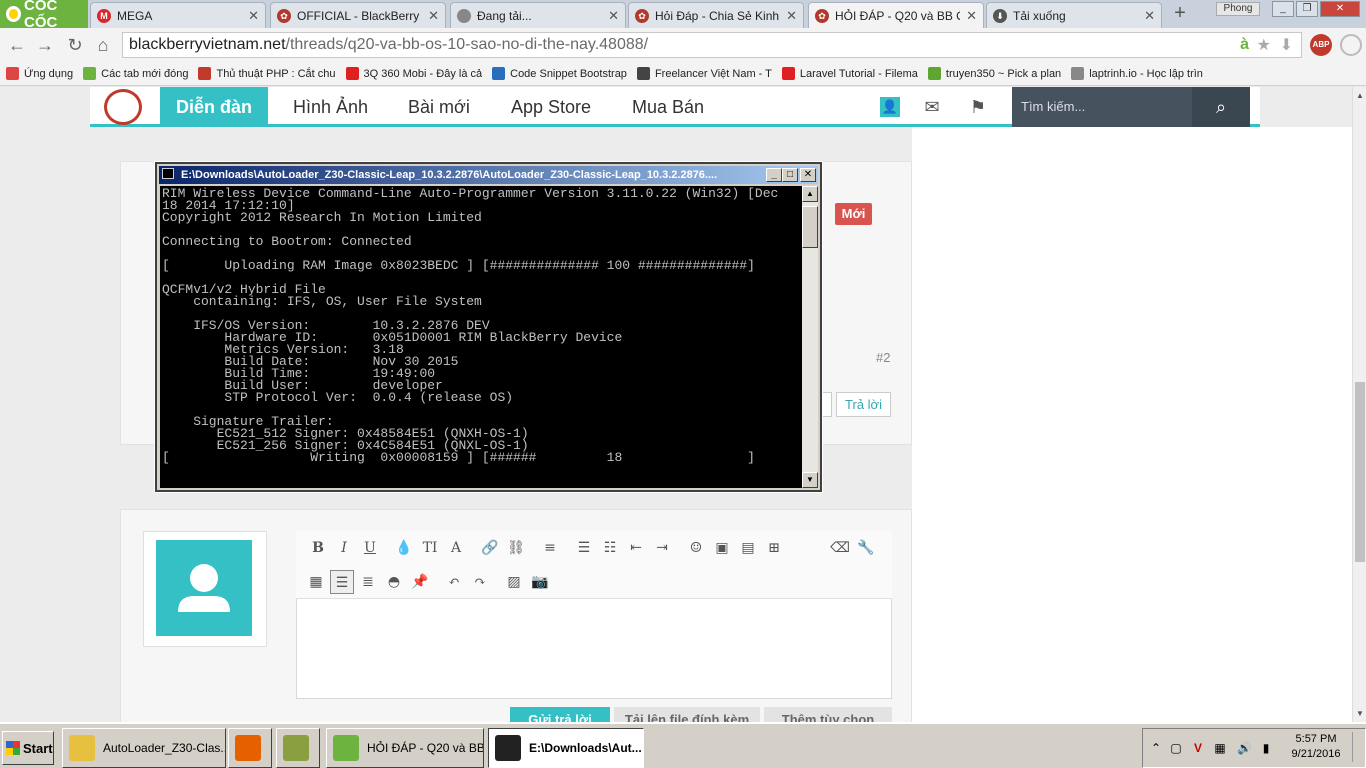  Describe the element at coordinates (404, 548) in the screenshot. I see `color-icon: 💧` at that location.